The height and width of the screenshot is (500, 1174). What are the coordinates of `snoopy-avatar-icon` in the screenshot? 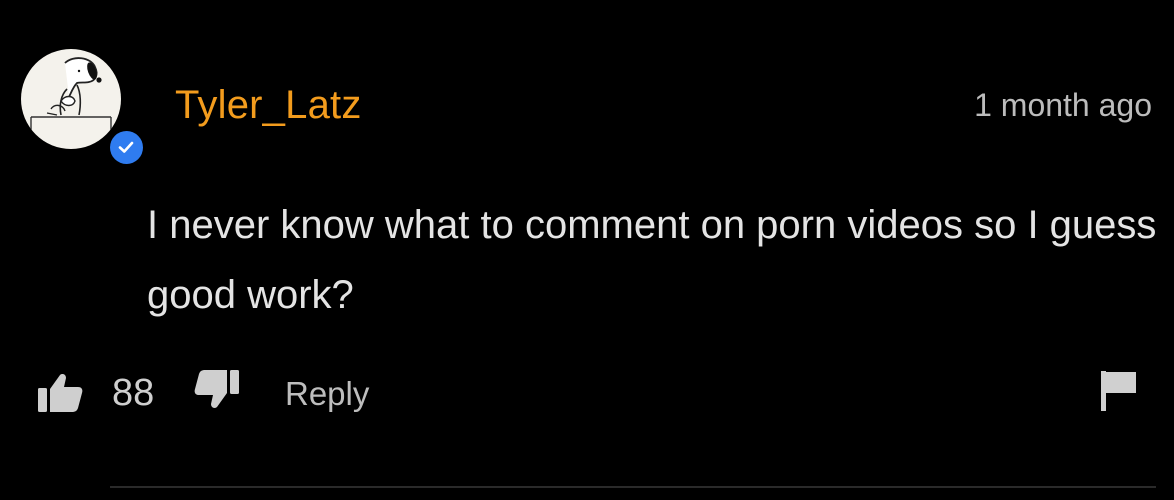 It's located at (71, 95).